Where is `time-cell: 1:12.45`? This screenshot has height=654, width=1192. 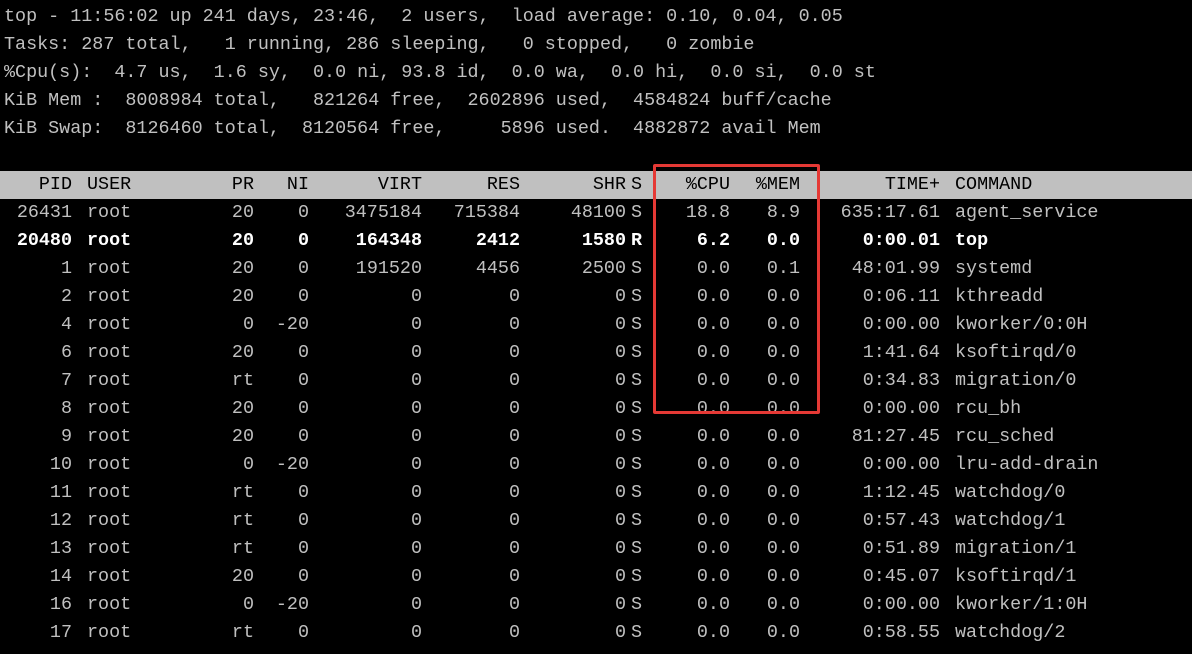 time-cell: 1:12.45 is located at coordinates (901, 492).